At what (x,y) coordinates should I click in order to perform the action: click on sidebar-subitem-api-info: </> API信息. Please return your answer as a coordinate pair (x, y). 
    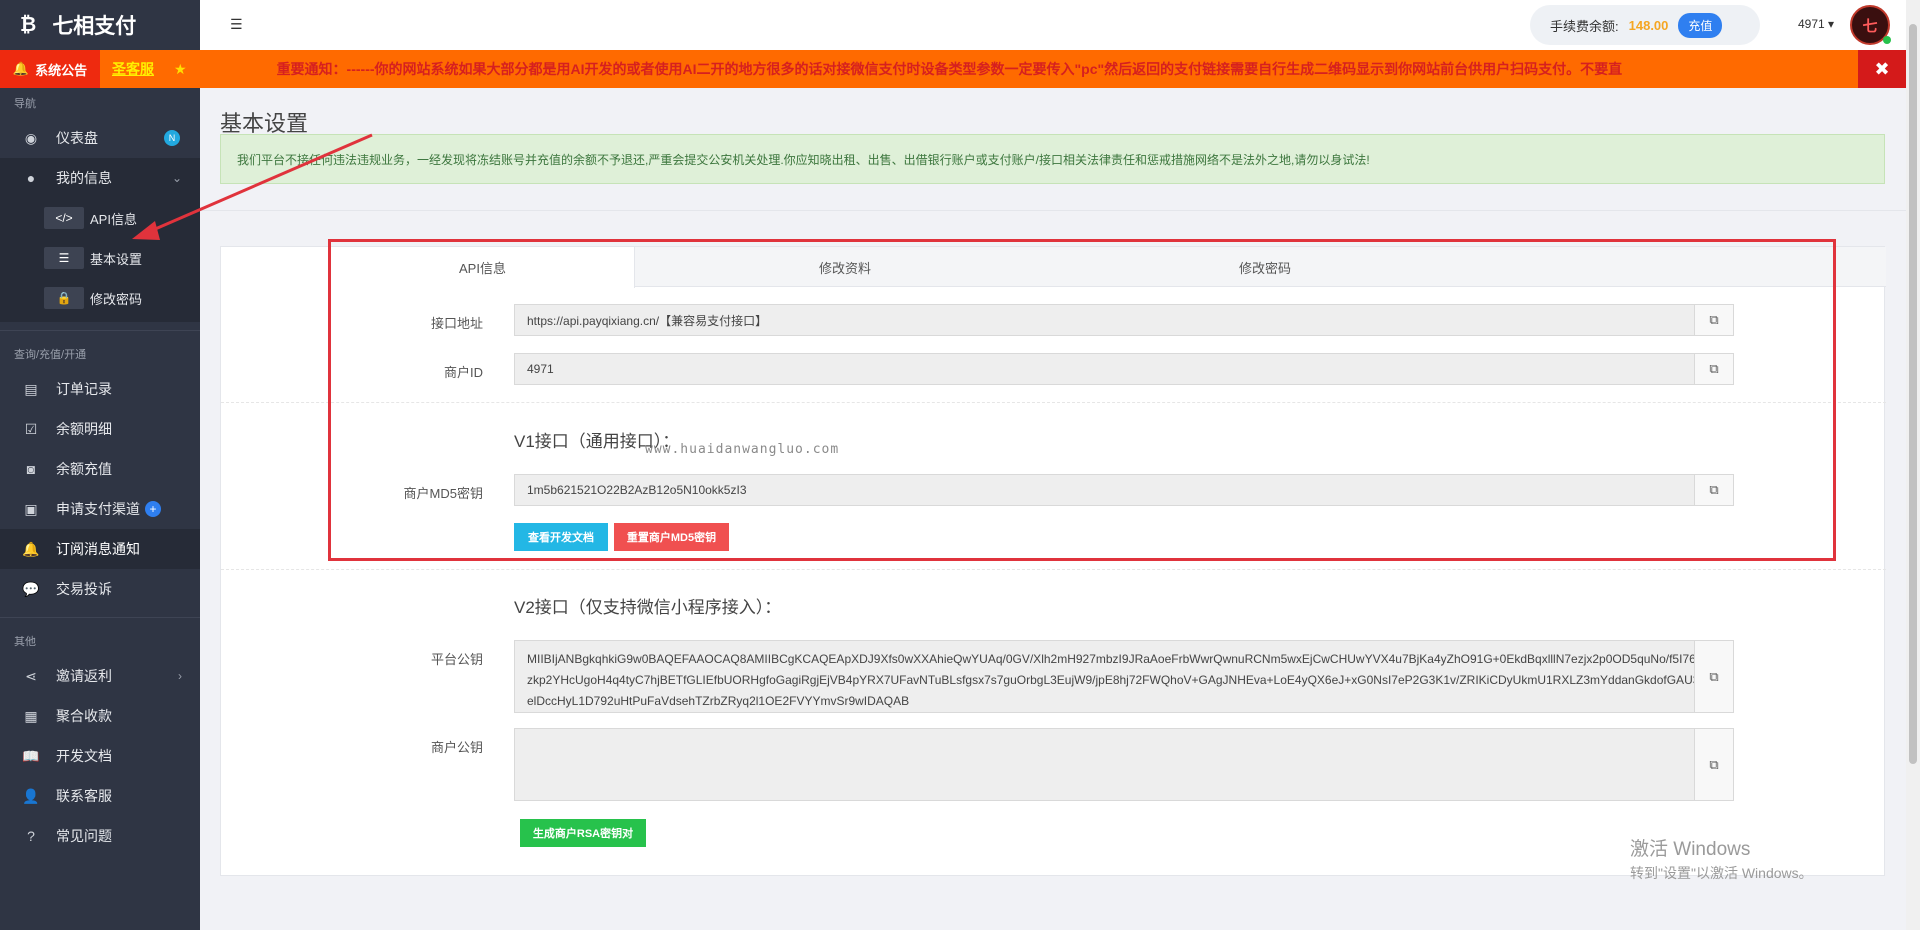
    Looking at the image, I should click on (100, 218).